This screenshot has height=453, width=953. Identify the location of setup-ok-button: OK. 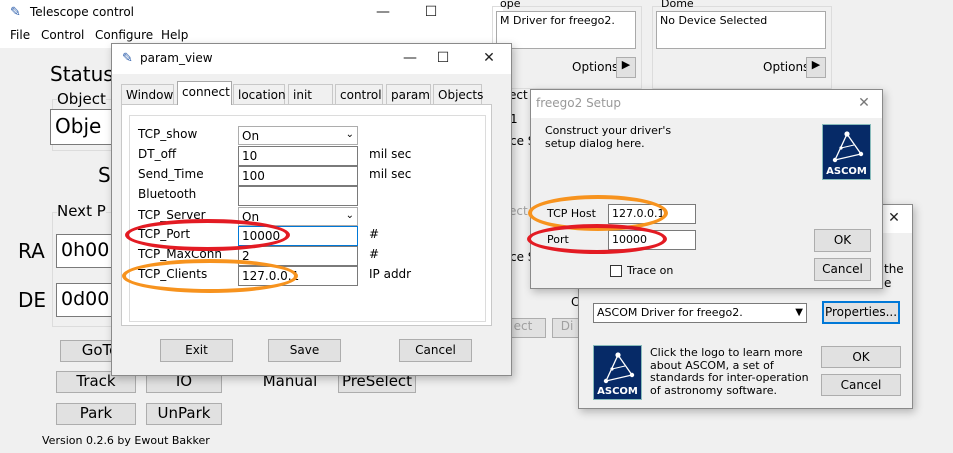
(842, 240).